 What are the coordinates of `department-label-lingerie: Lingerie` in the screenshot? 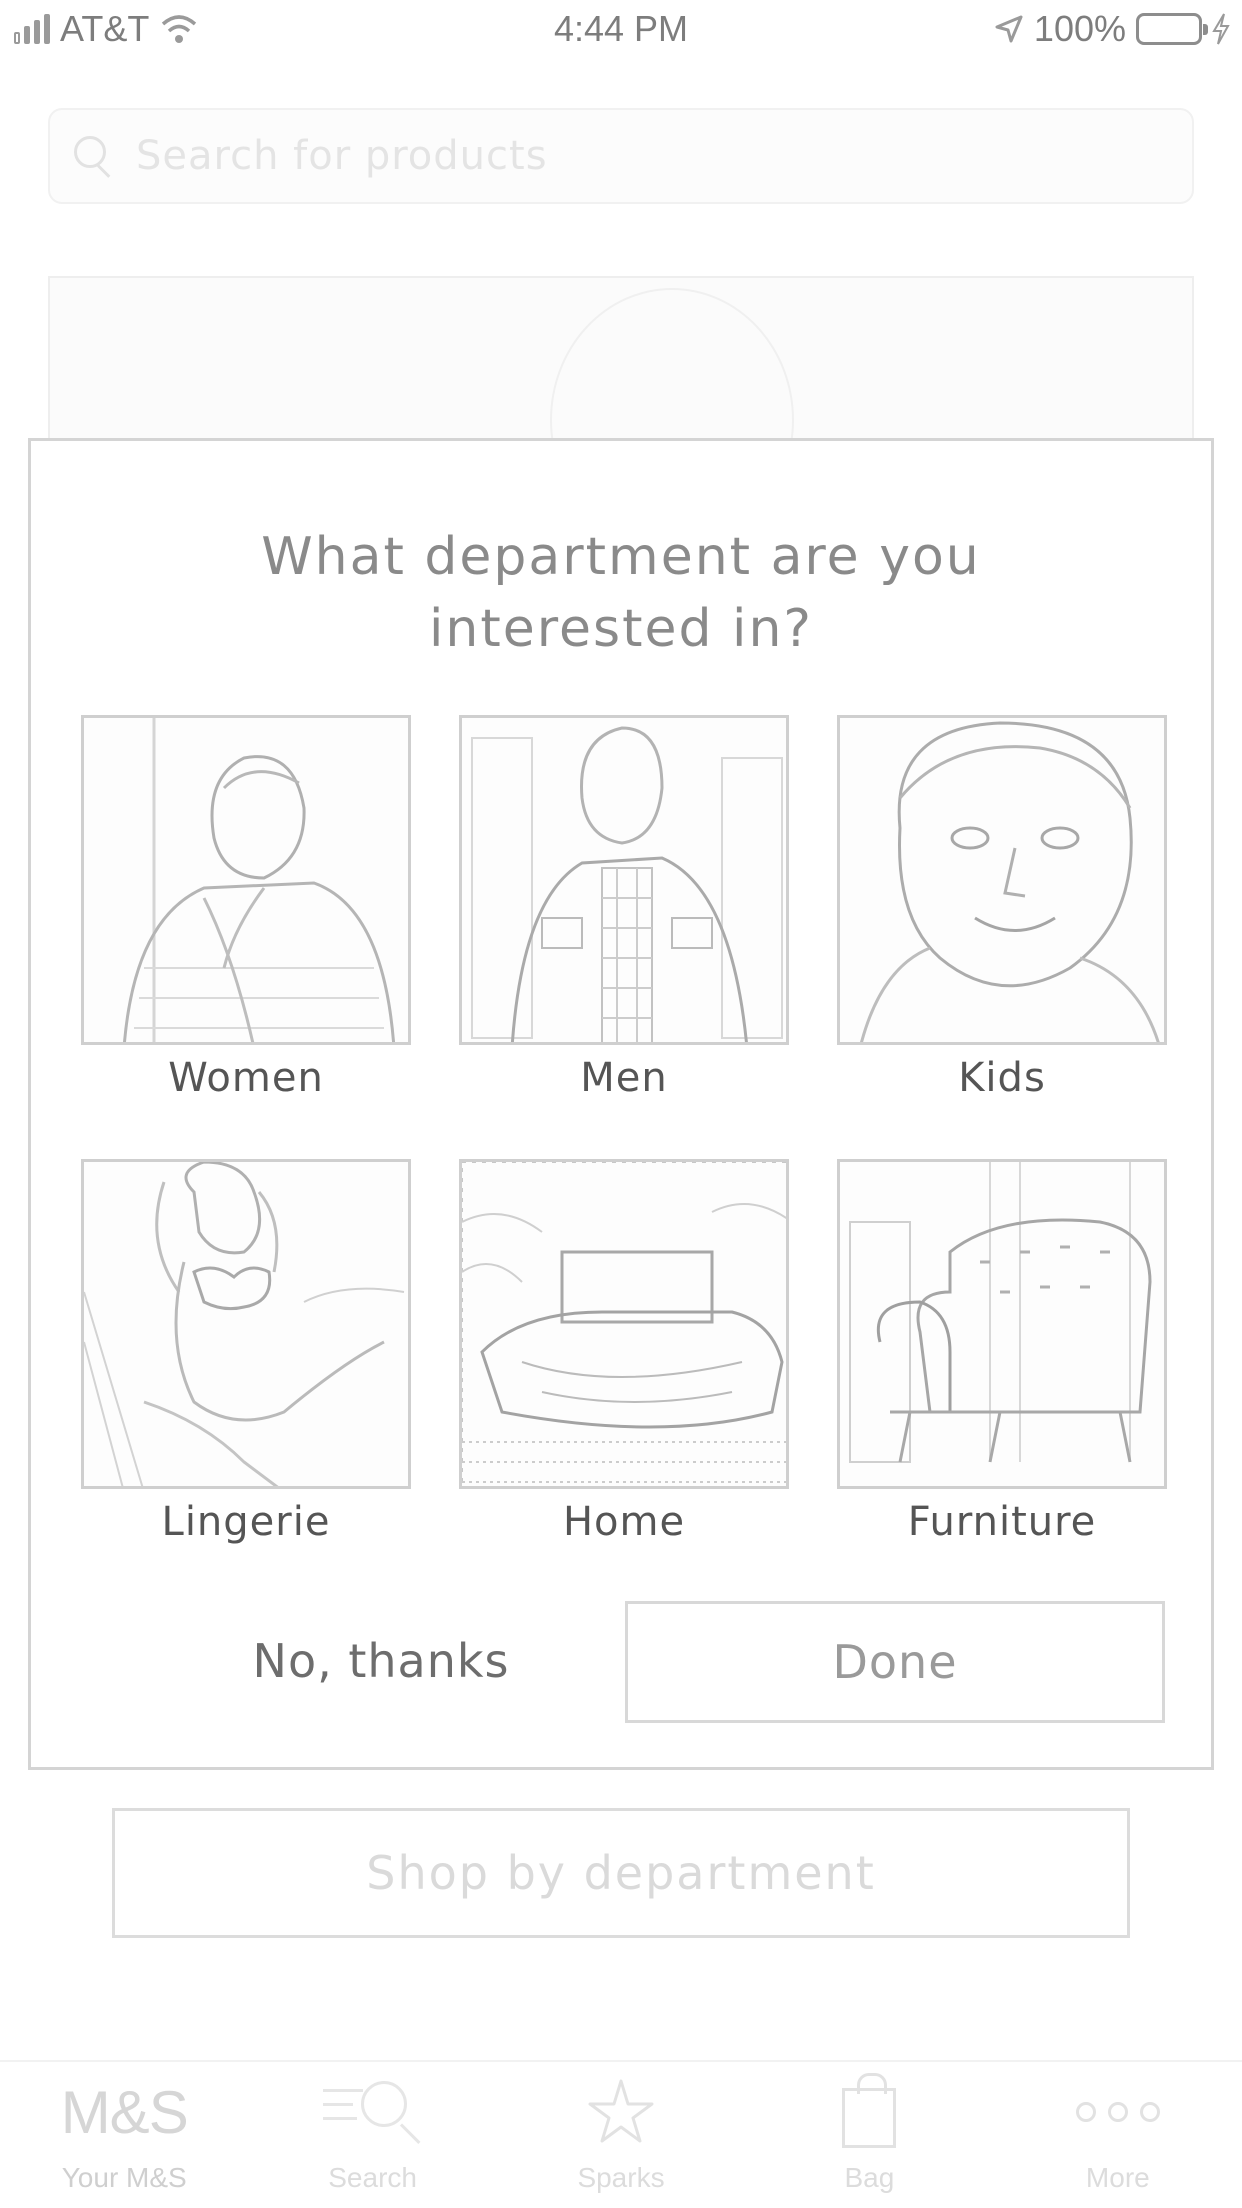 It's located at (246, 1522).